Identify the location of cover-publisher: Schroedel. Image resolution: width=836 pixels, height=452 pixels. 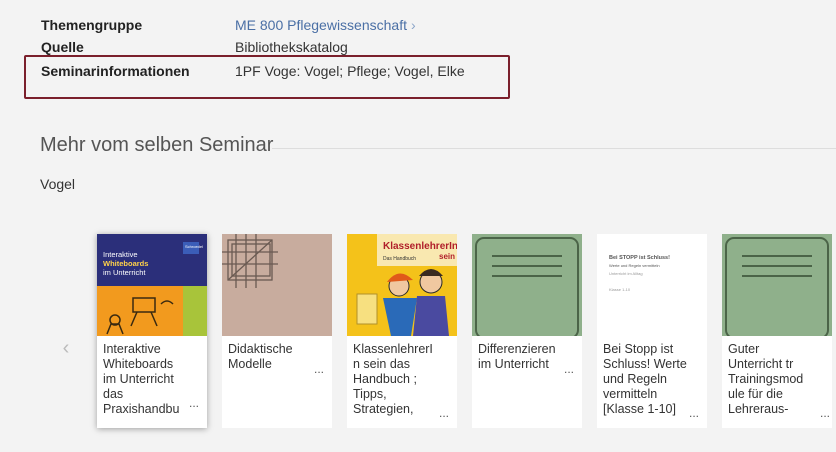
(194, 246).